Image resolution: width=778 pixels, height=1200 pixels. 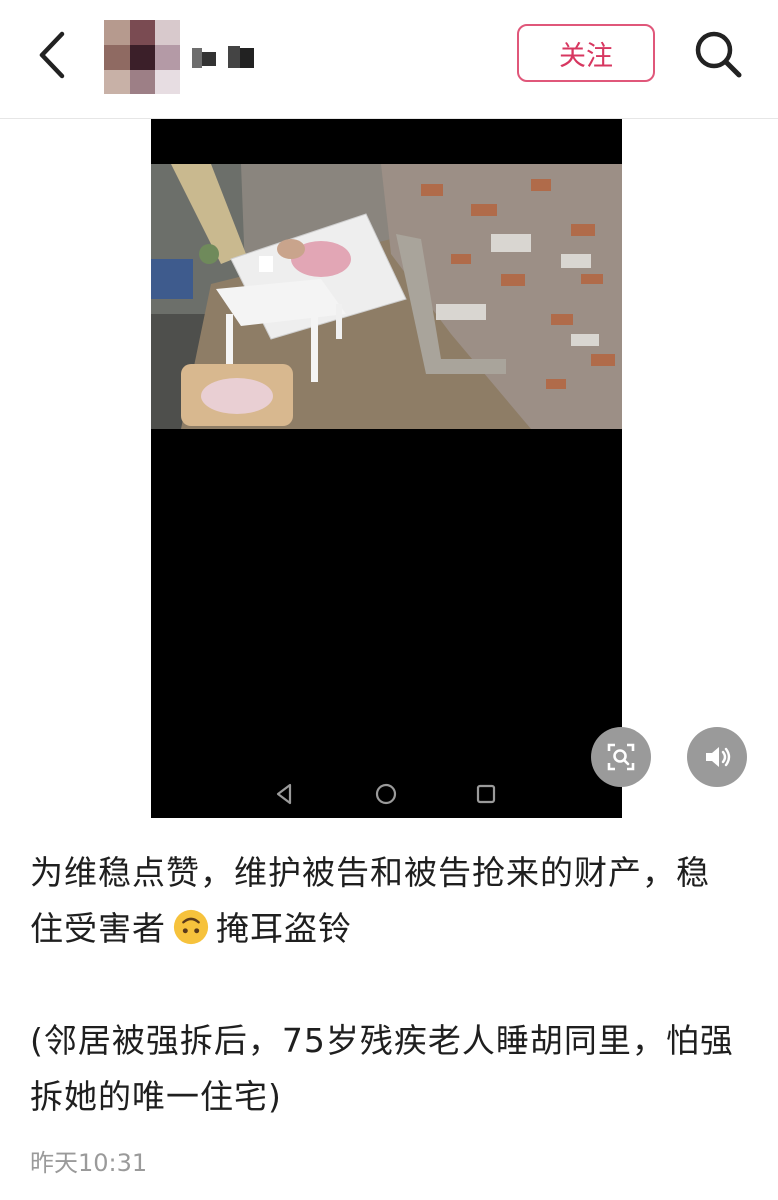 I want to click on phone-nav-bar, so click(x=386, y=794).